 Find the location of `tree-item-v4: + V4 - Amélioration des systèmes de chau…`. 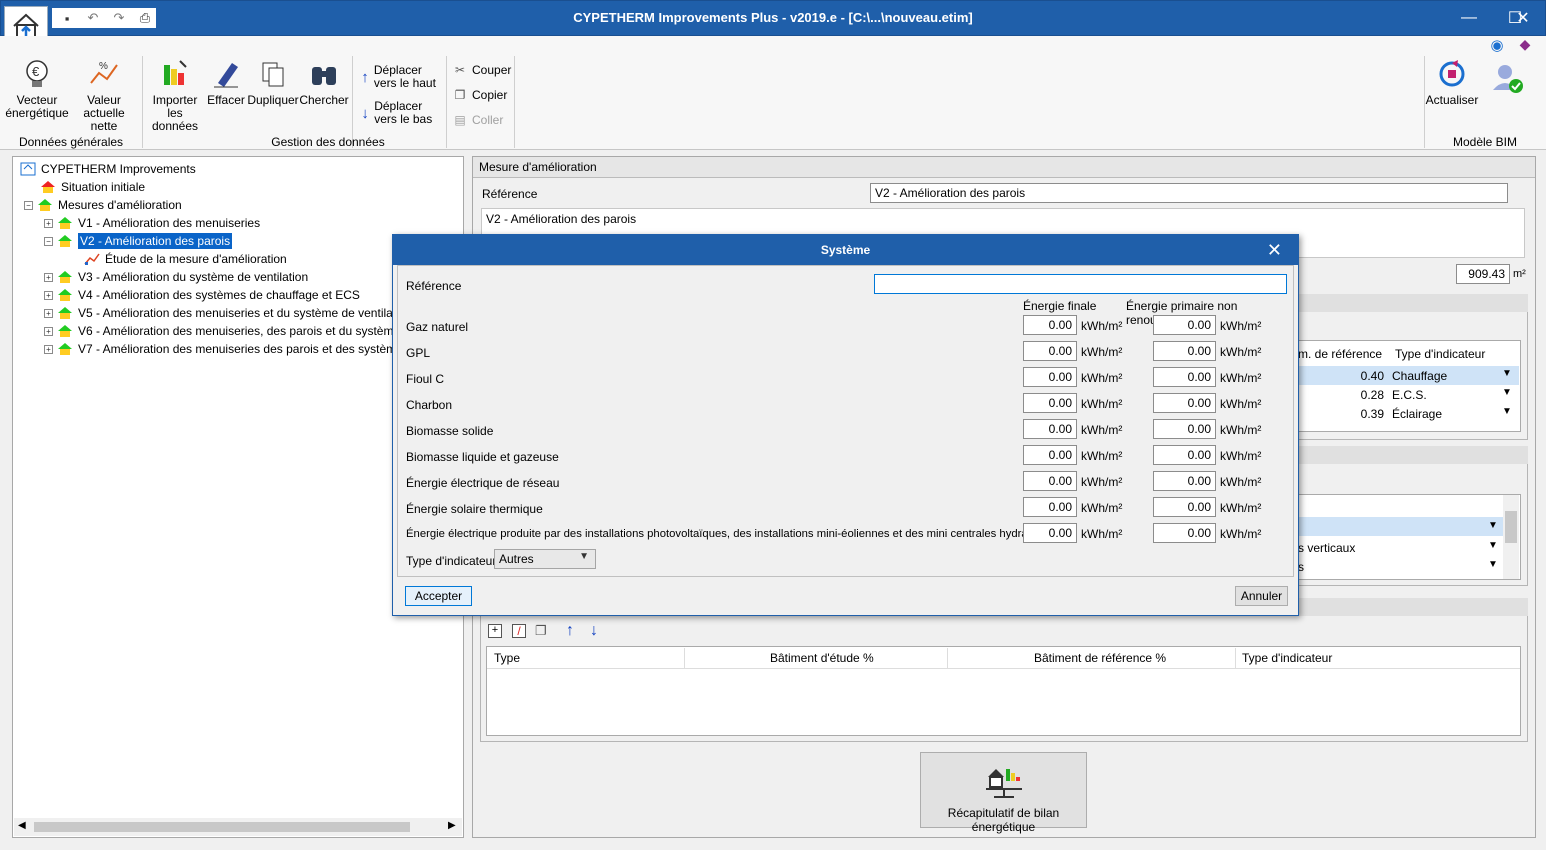

tree-item-v4: + V4 - Amélioration des systèmes de chau… is located at coordinates (202, 295).